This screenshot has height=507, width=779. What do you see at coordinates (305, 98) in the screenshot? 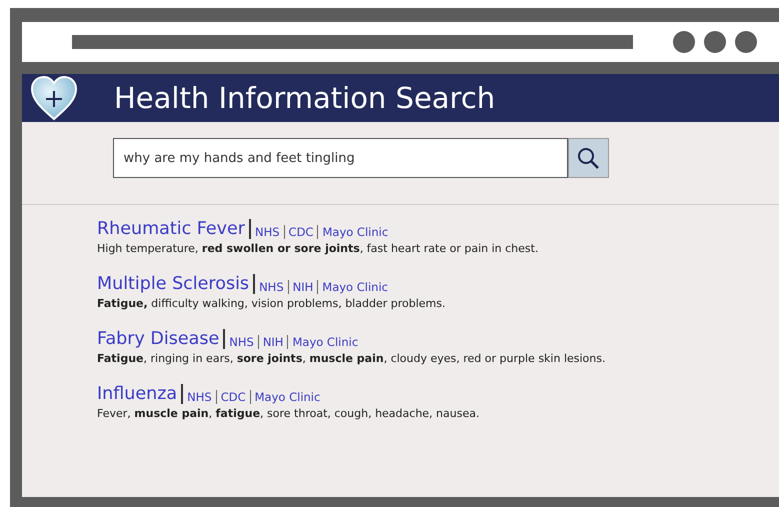
I see `page-title: Health Information Search` at bounding box center [305, 98].